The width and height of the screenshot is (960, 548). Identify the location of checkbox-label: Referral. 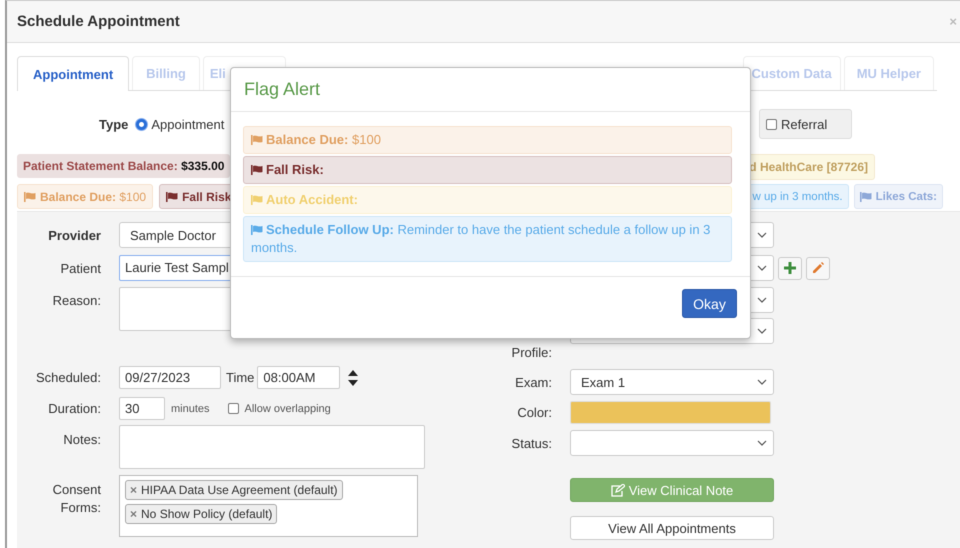
(804, 124).